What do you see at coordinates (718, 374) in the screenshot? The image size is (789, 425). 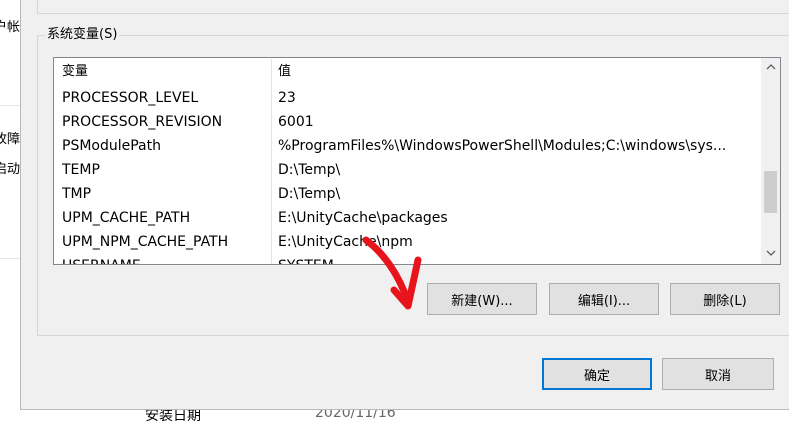 I see `cancel-button: 取消` at bounding box center [718, 374].